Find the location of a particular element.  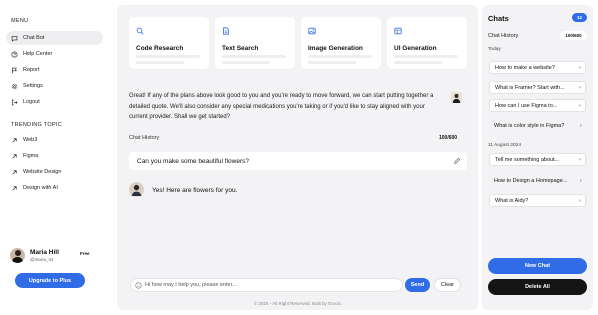

sidebar-item-label: Help Center is located at coordinates (38, 54).